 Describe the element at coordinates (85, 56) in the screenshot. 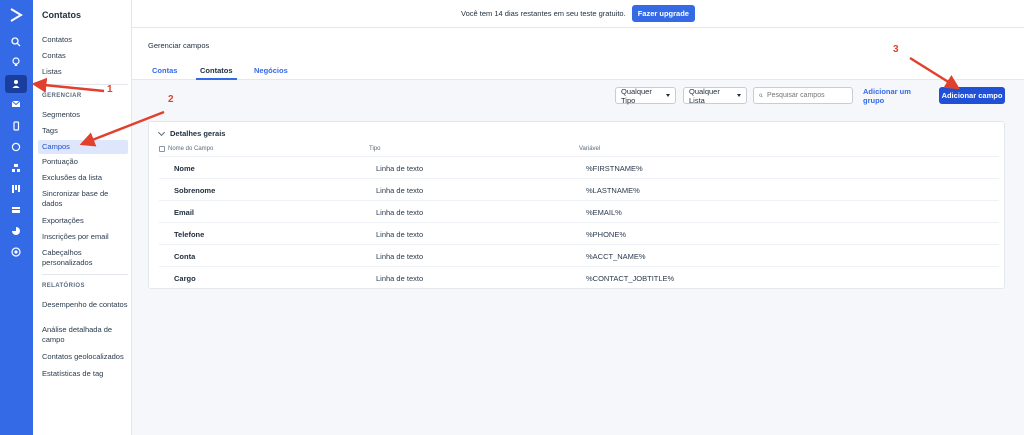

I see `sidebar-item-contas: Contas` at that location.